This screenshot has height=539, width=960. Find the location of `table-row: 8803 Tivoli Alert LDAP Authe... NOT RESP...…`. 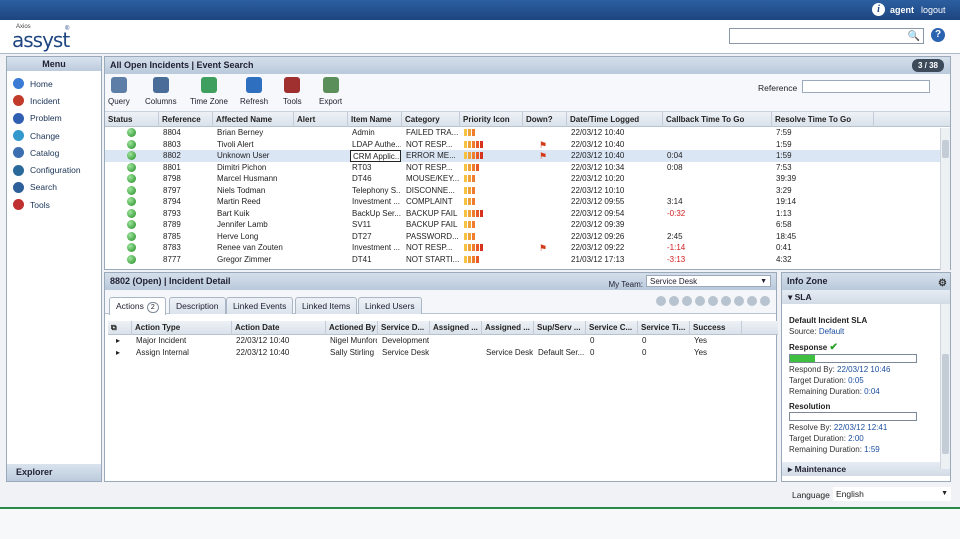

table-row: 8803 Tivoli Alert LDAP Authe... NOT RESP...… is located at coordinates (522, 145).